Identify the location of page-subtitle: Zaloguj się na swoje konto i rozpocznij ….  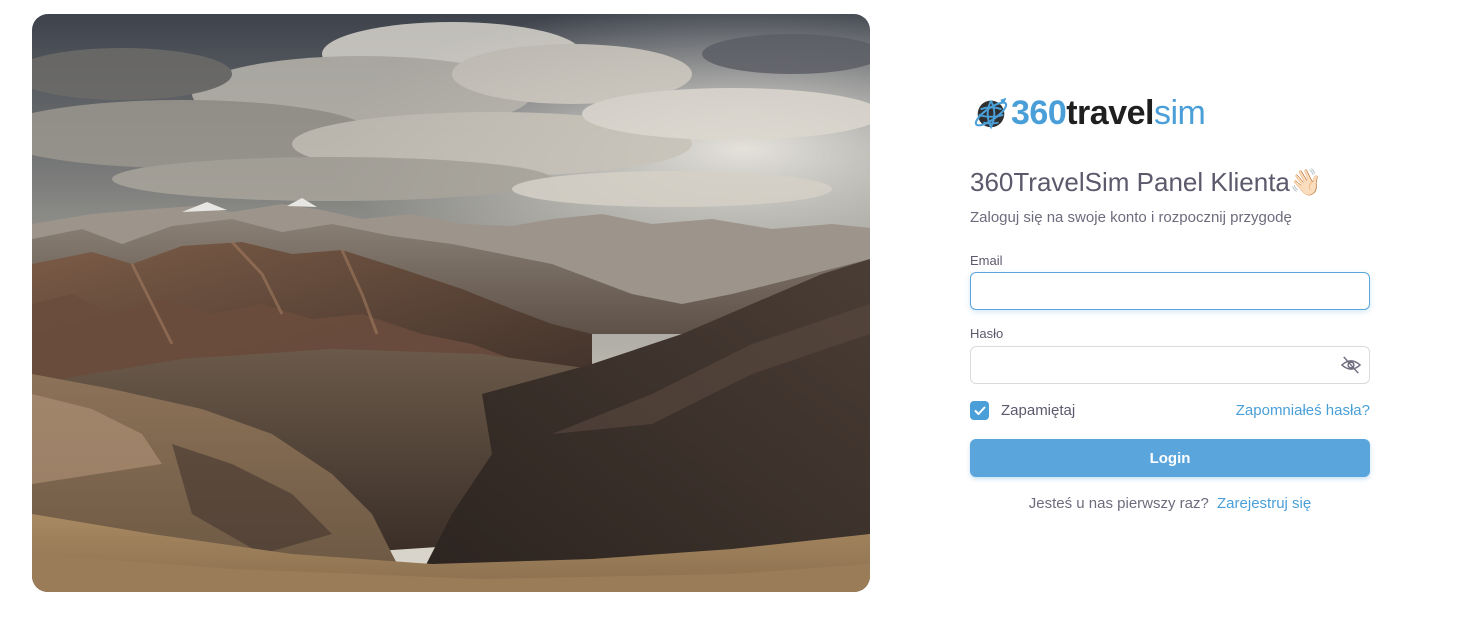
(1131, 217).